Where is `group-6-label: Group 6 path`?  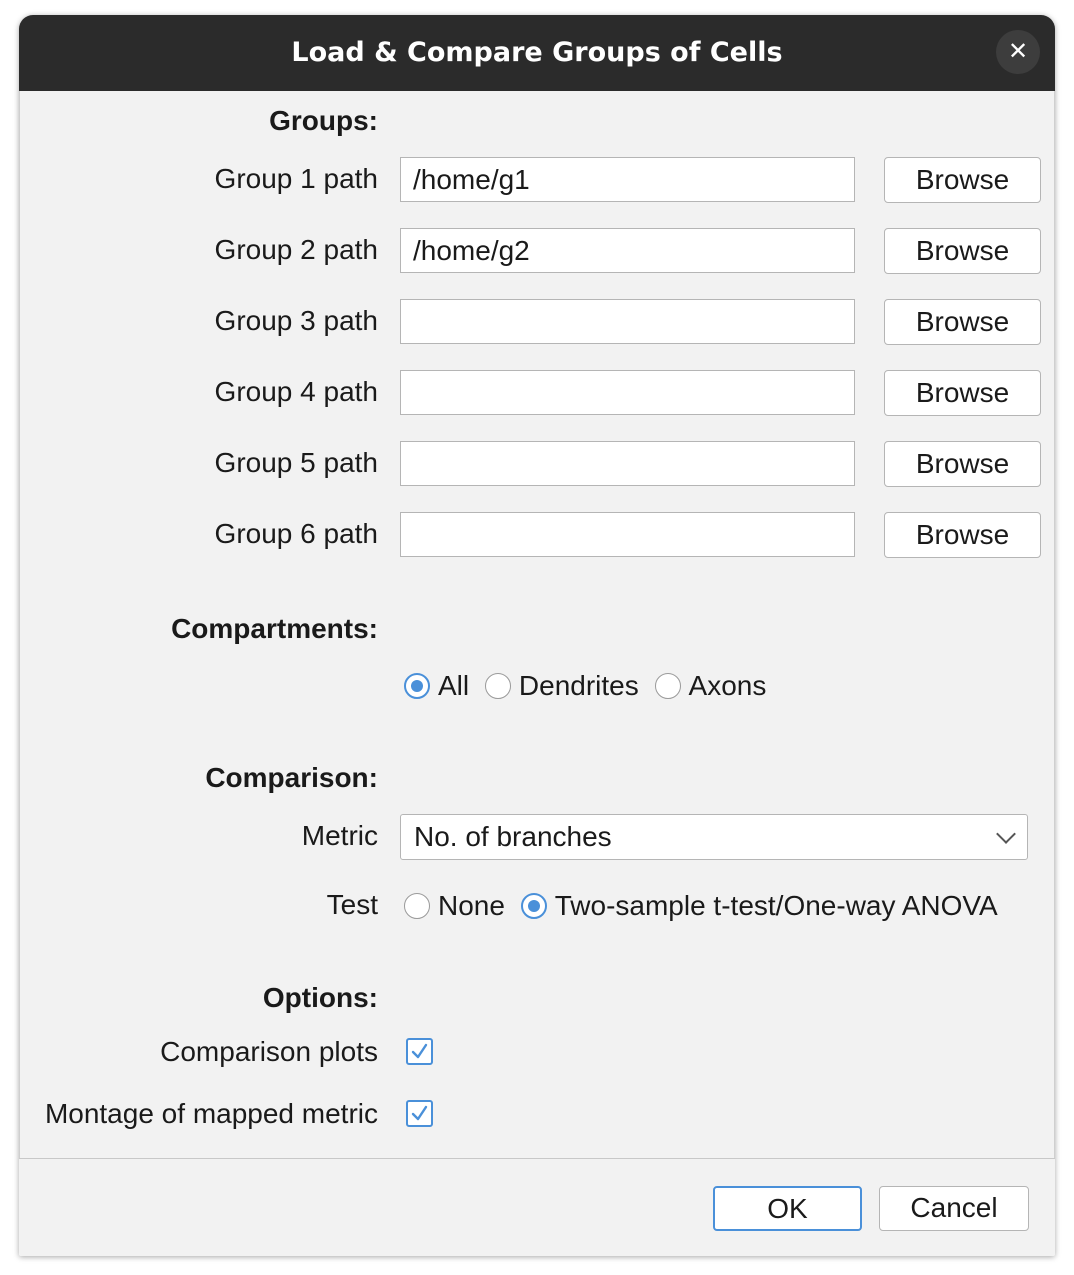 group-6-label: Group 6 path is located at coordinates (296, 533).